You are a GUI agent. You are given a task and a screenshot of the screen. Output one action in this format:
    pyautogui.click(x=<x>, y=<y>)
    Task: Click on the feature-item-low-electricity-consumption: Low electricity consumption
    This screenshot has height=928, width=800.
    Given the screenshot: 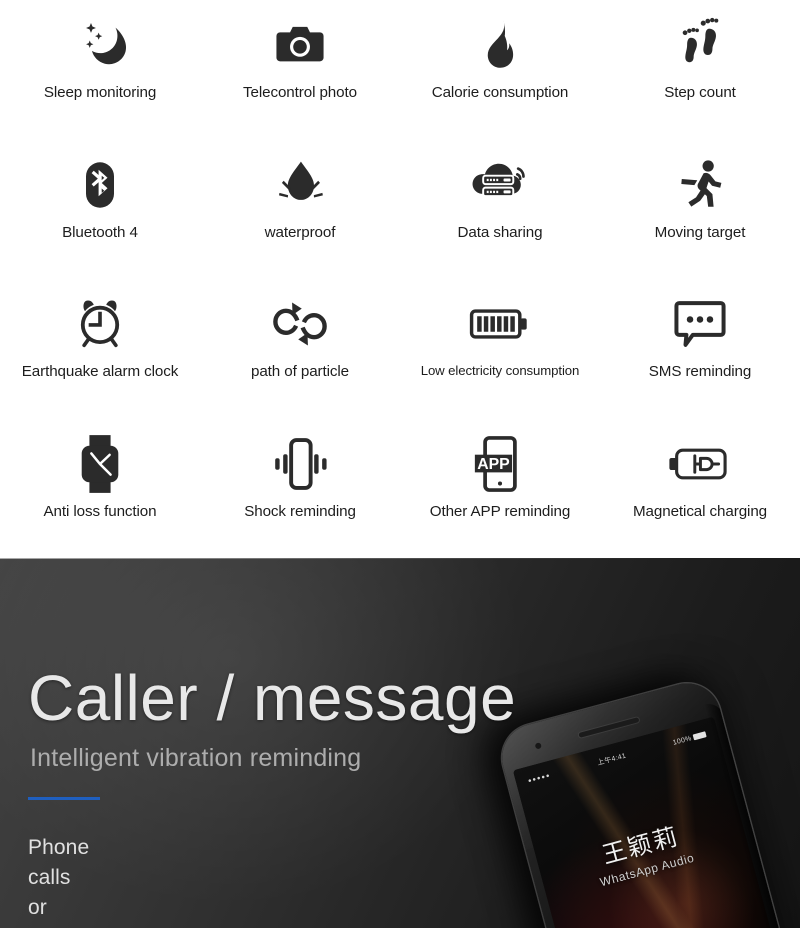 What is the action you would take?
    pyautogui.click(x=500, y=349)
    